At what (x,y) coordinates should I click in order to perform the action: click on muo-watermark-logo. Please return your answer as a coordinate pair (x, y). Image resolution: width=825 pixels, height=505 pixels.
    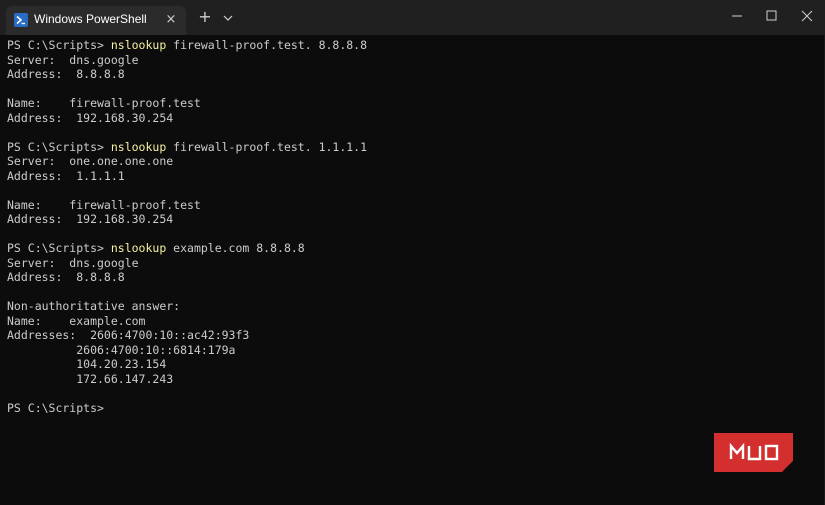
    Looking at the image, I should click on (753, 452).